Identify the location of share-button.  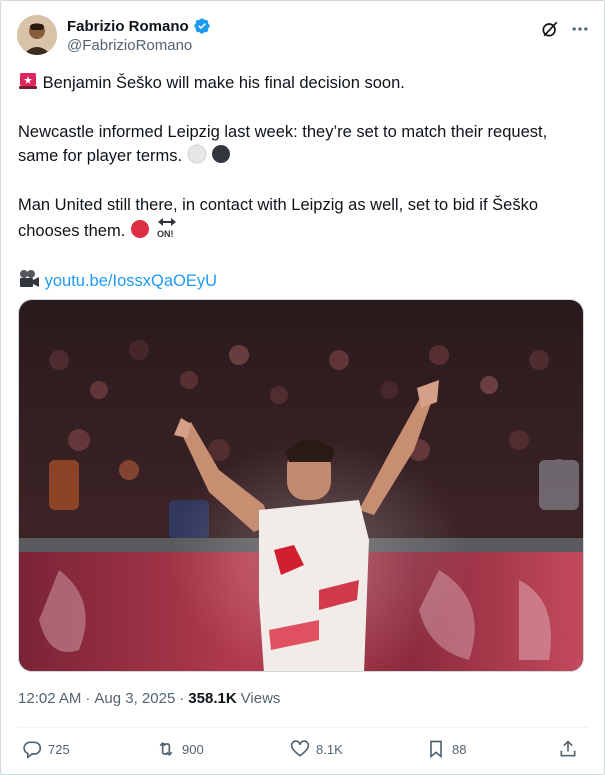
(568, 749).